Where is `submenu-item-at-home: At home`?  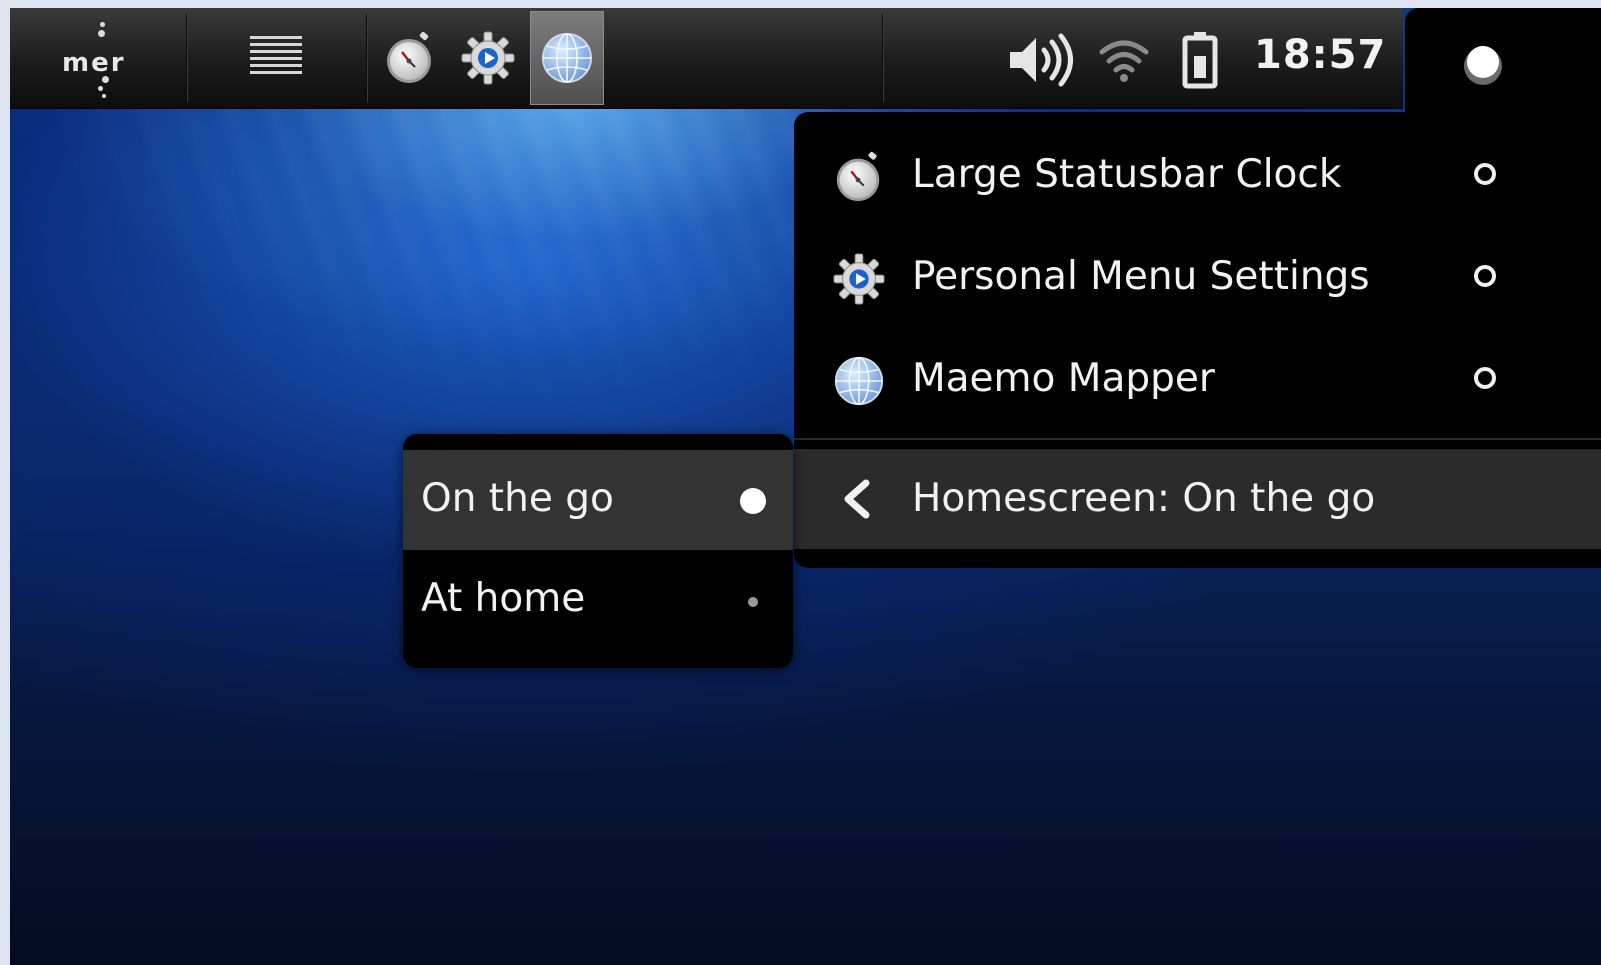
submenu-item-at-home: At home is located at coordinates (598, 600).